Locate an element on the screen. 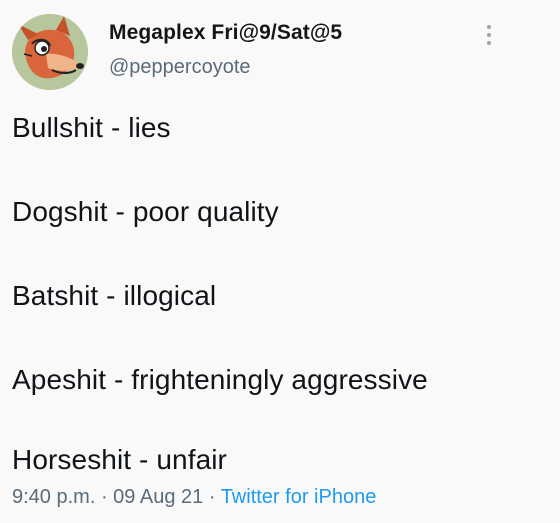  more-options-icon is located at coordinates (489, 35).